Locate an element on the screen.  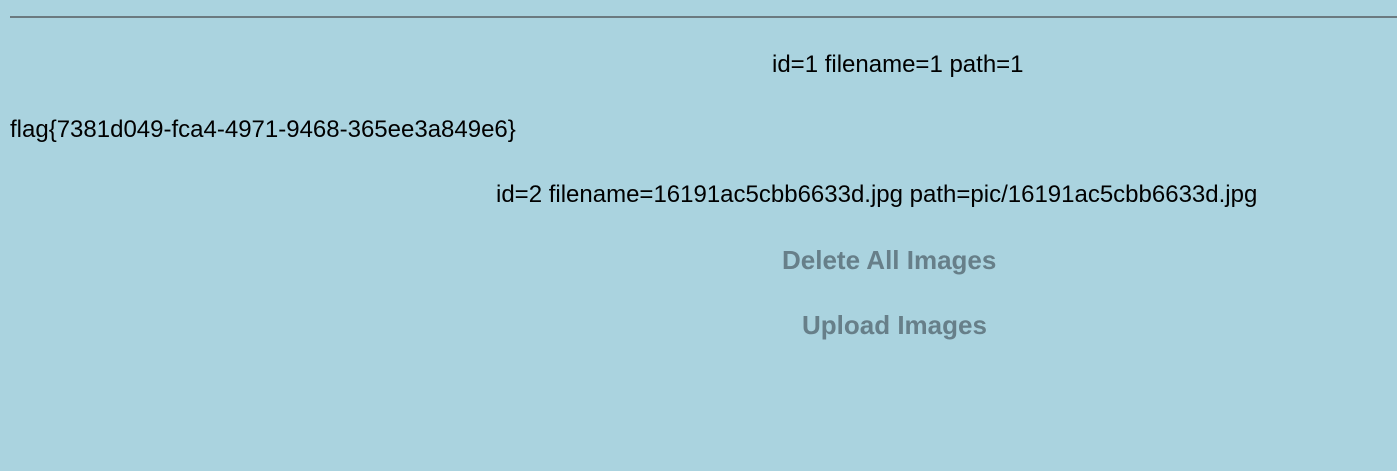
upload-images-link: Upload Images is located at coordinates (894, 325).